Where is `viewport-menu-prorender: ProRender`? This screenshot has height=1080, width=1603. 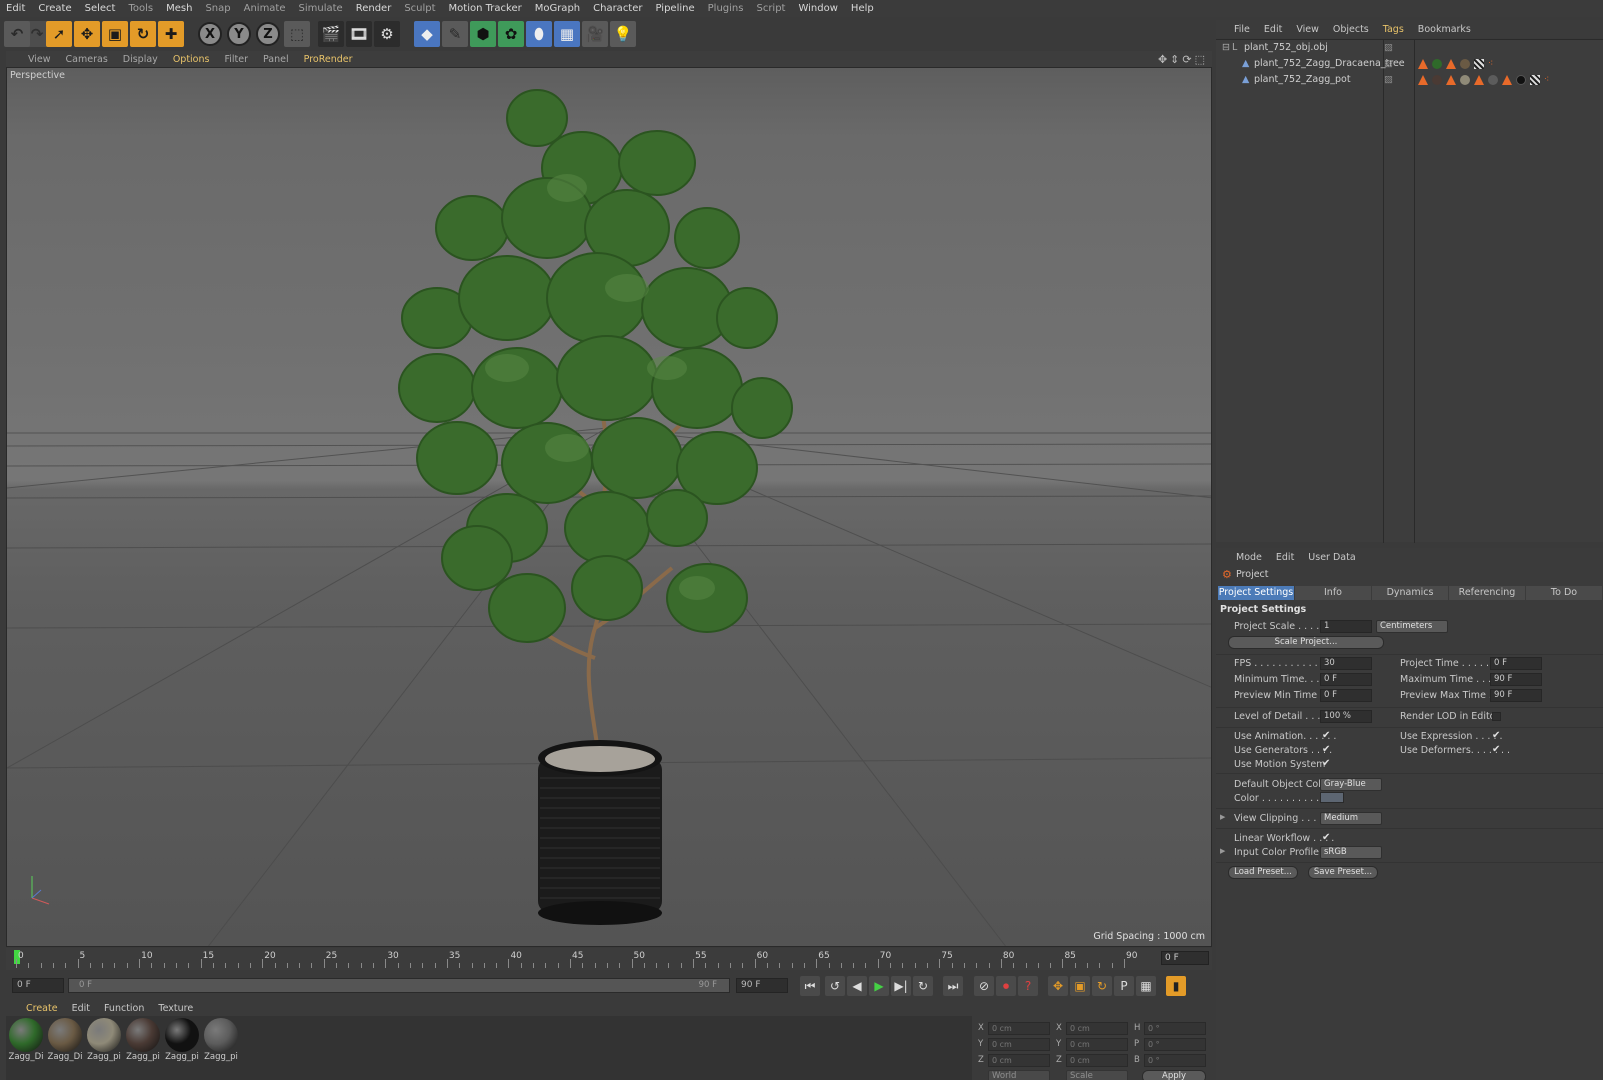
viewport-menu-prorender: ProRender is located at coordinates (328, 59).